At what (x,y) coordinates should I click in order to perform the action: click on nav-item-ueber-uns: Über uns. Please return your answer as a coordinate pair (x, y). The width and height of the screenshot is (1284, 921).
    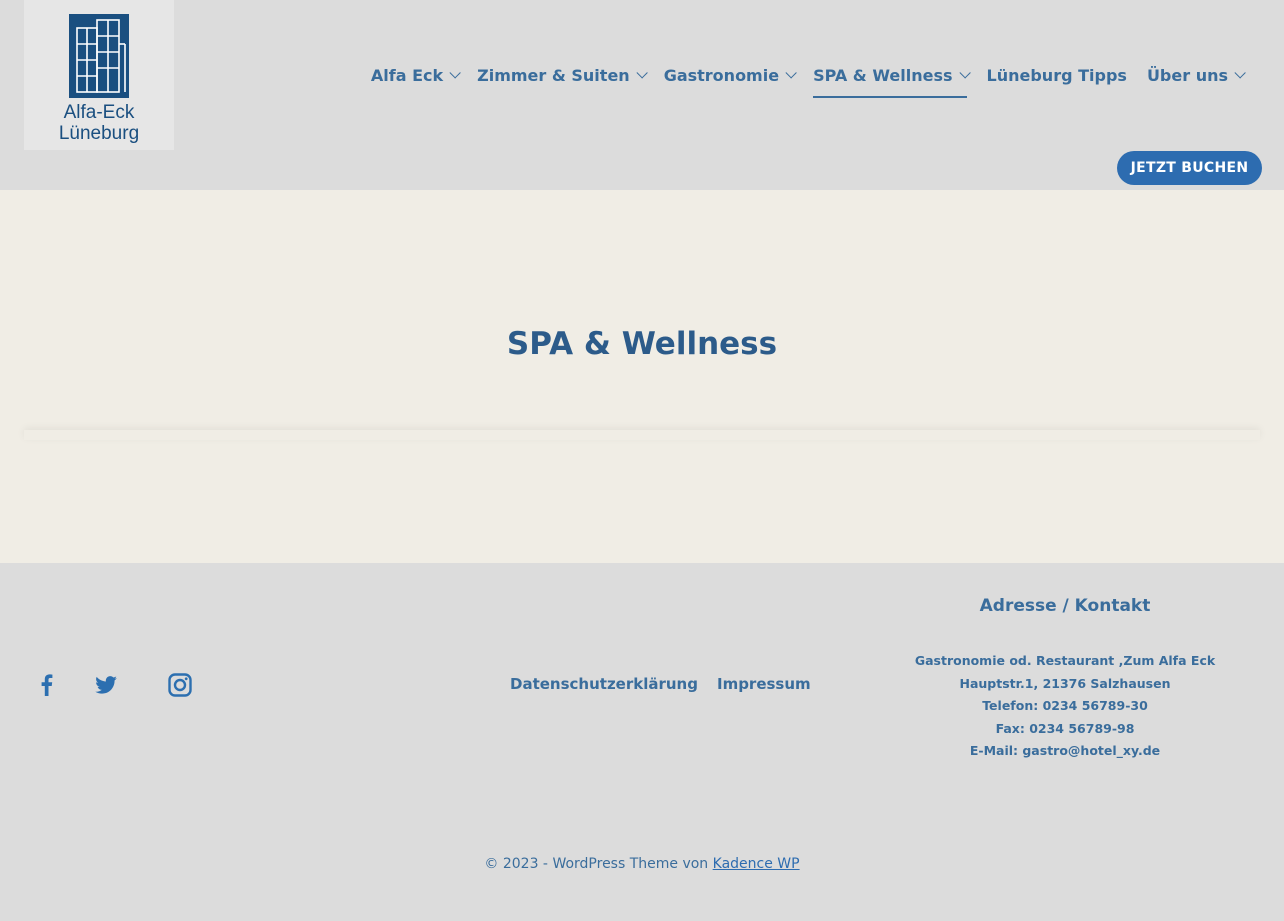
    Looking at the image, I should click on (1194, 75).